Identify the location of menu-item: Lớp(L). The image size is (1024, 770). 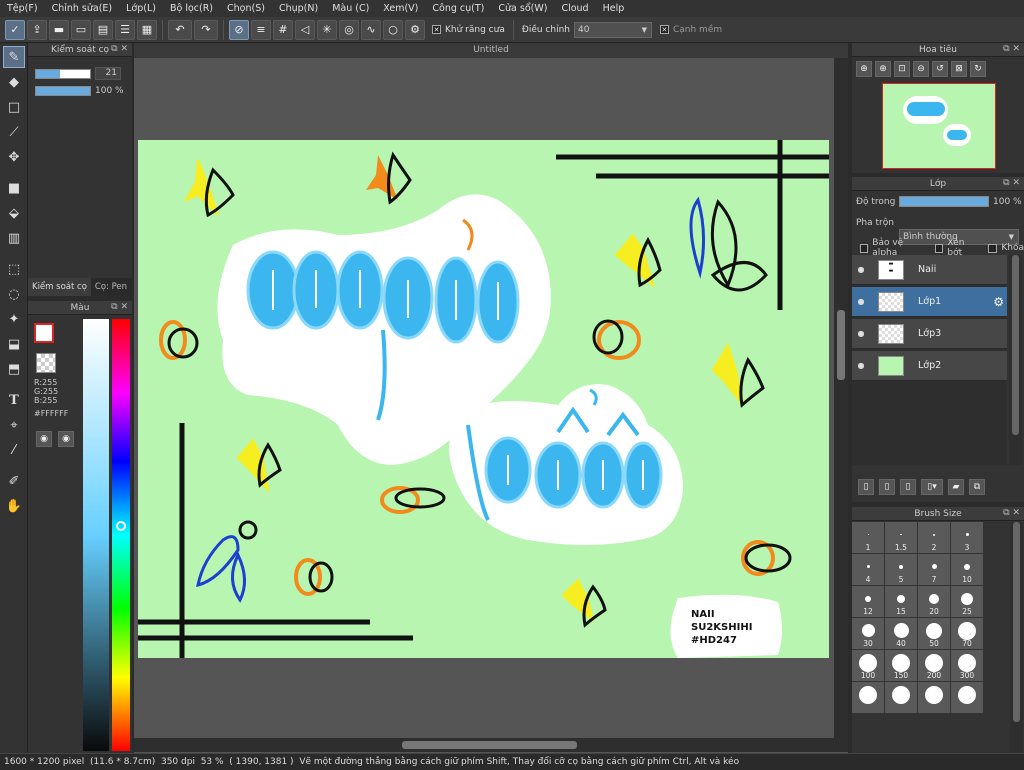
(141, 8).